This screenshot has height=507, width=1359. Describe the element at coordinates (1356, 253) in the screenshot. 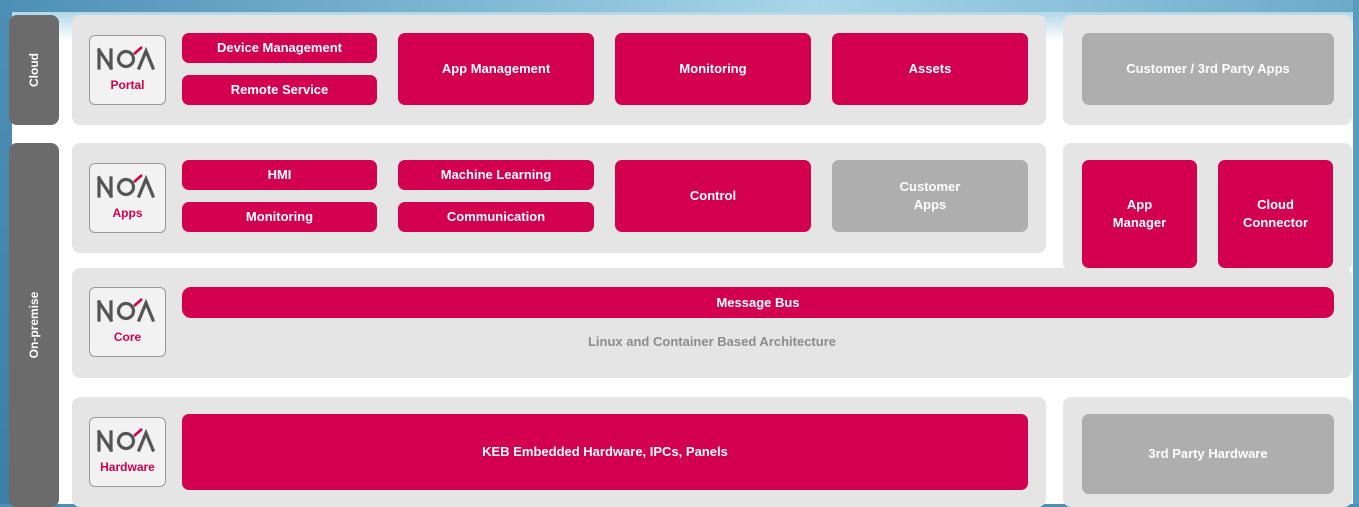

I see `background-right` at that location.